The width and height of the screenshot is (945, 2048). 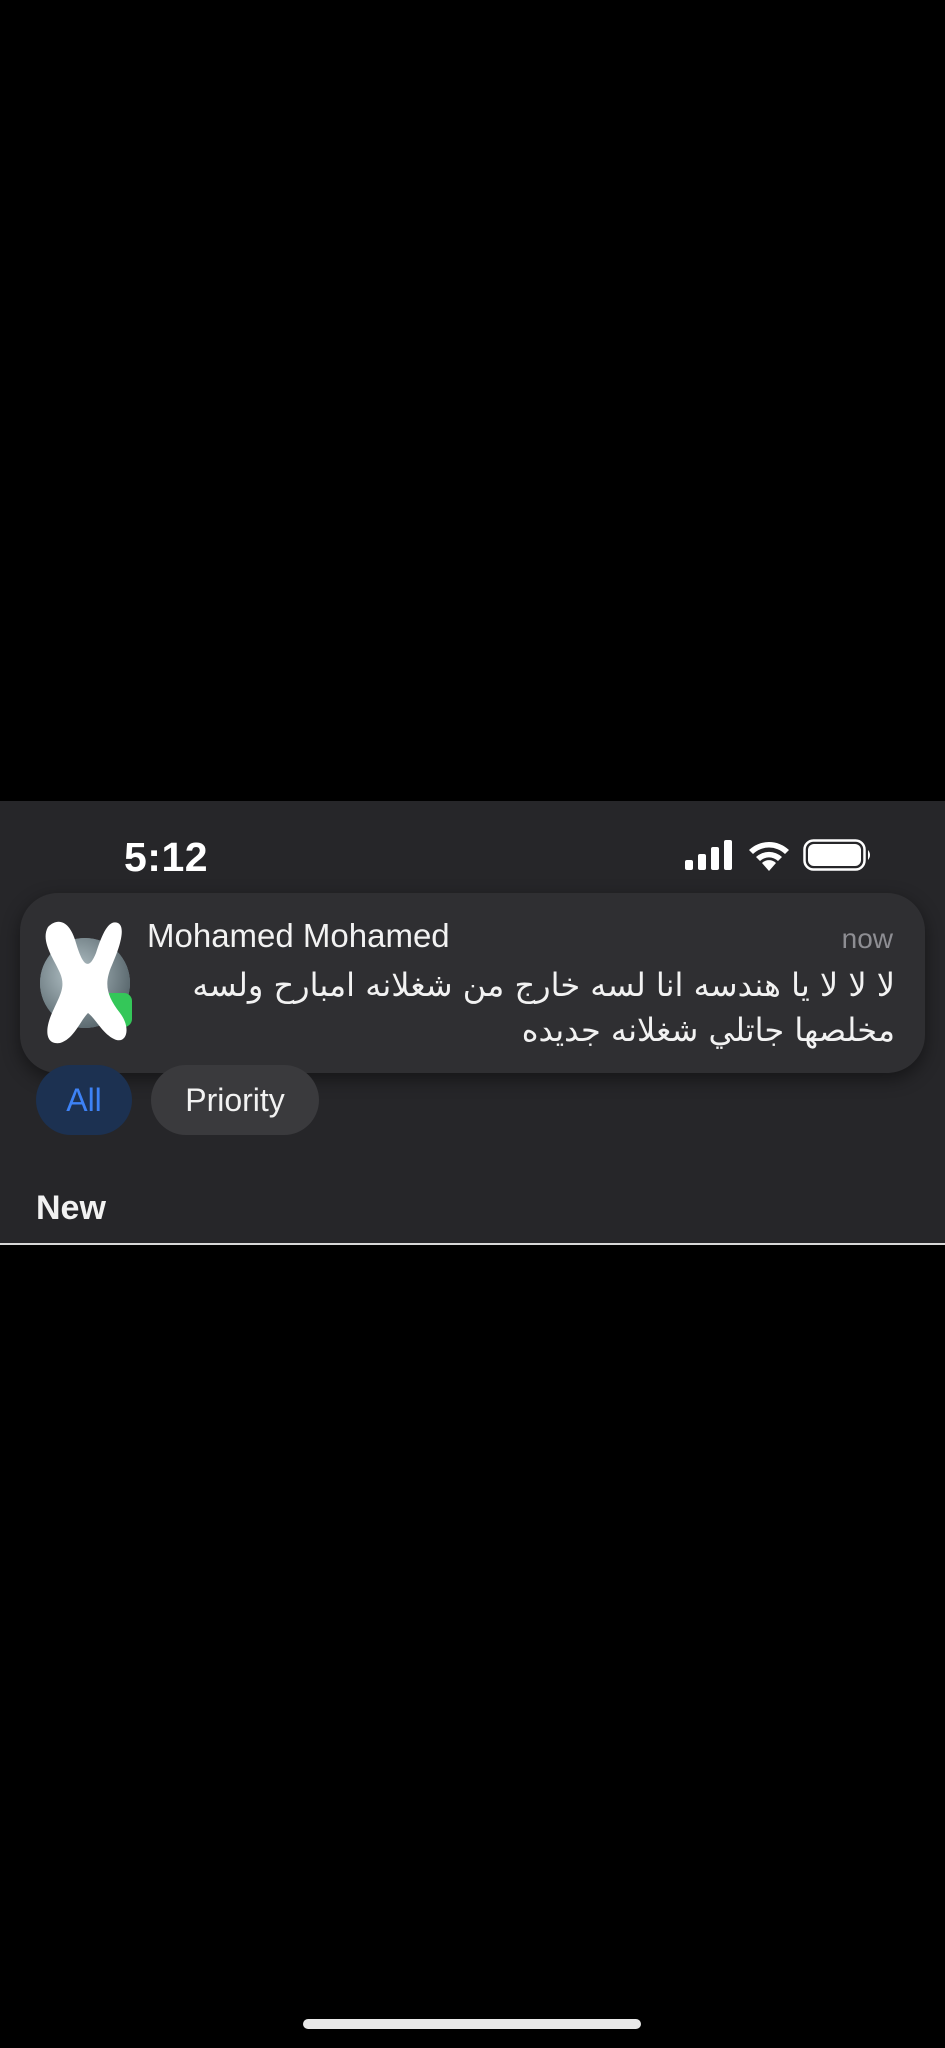 I want to click on wifi-icon, so click(x=769, y=855).